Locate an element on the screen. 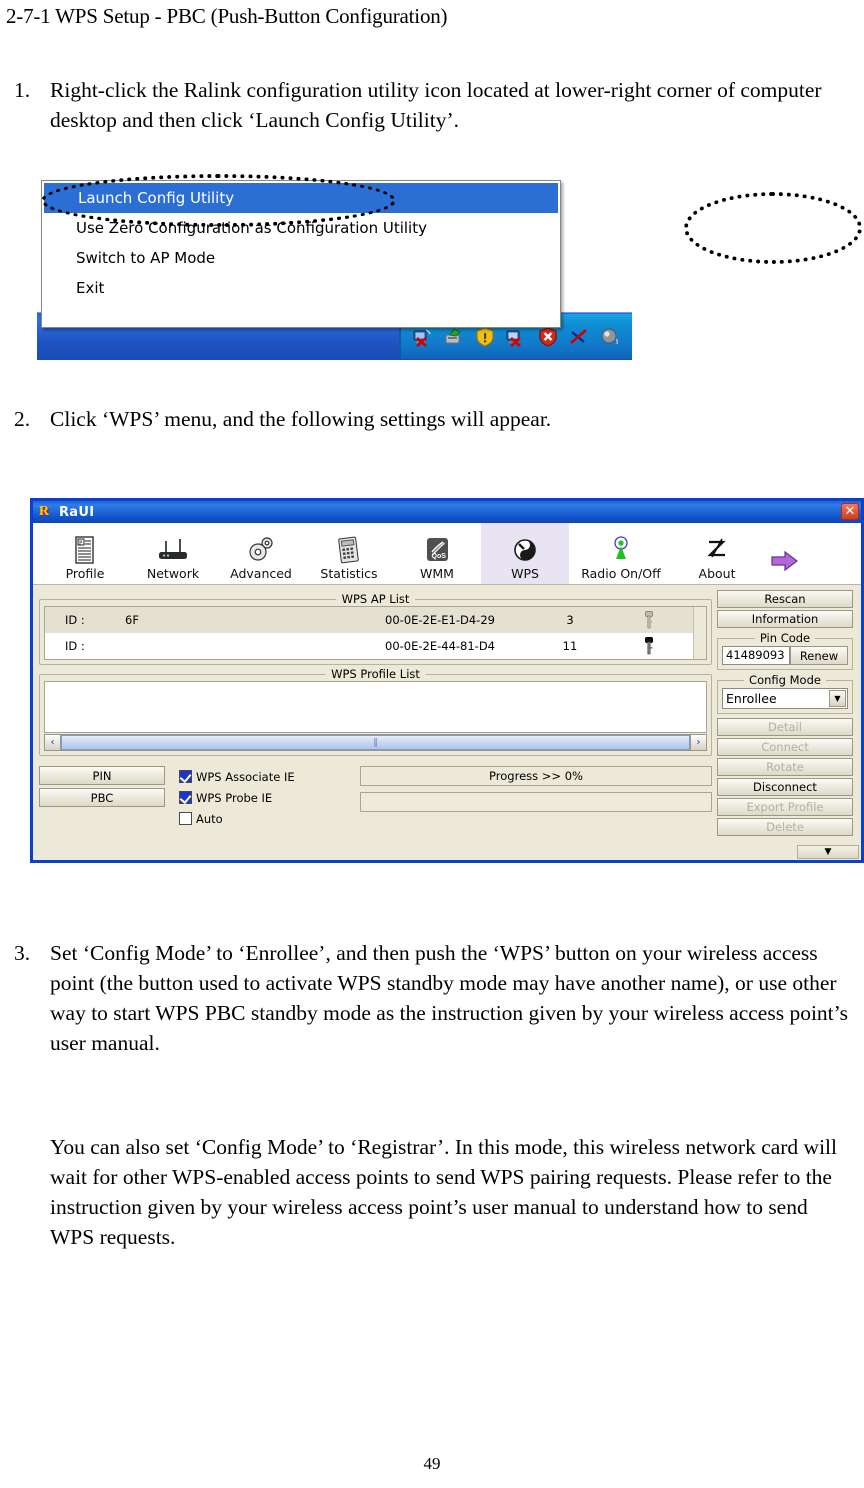  tab-wps: WPS is located at coordinates (525, 553).